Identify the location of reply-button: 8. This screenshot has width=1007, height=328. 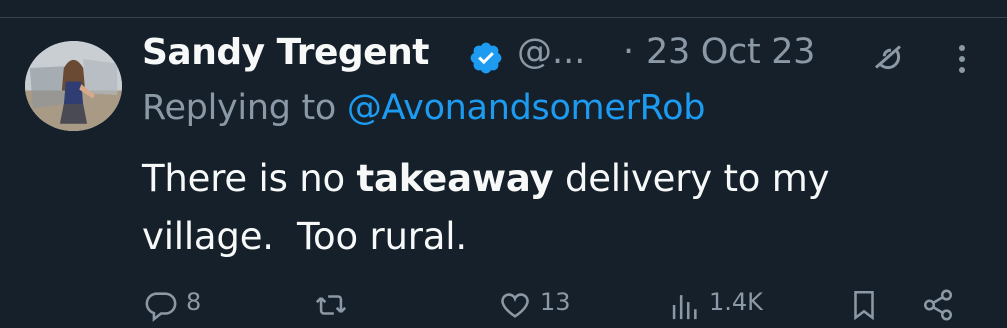
(172, 305).